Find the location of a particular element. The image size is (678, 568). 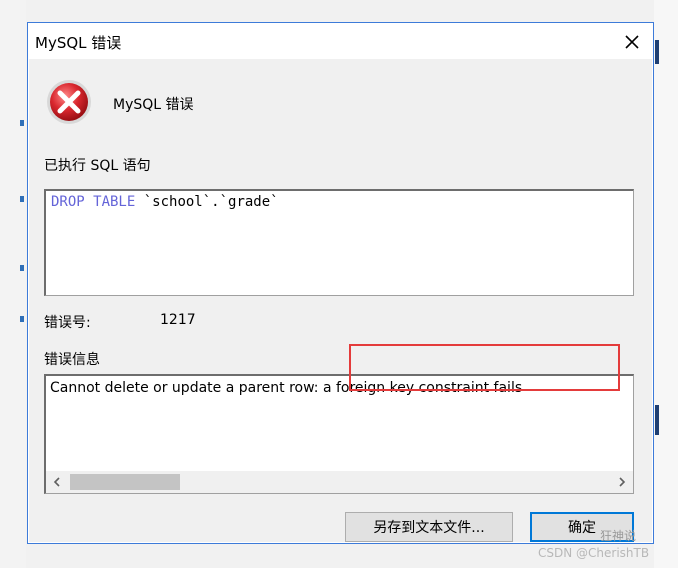

background-window-right is located at coordinates (666, 284).